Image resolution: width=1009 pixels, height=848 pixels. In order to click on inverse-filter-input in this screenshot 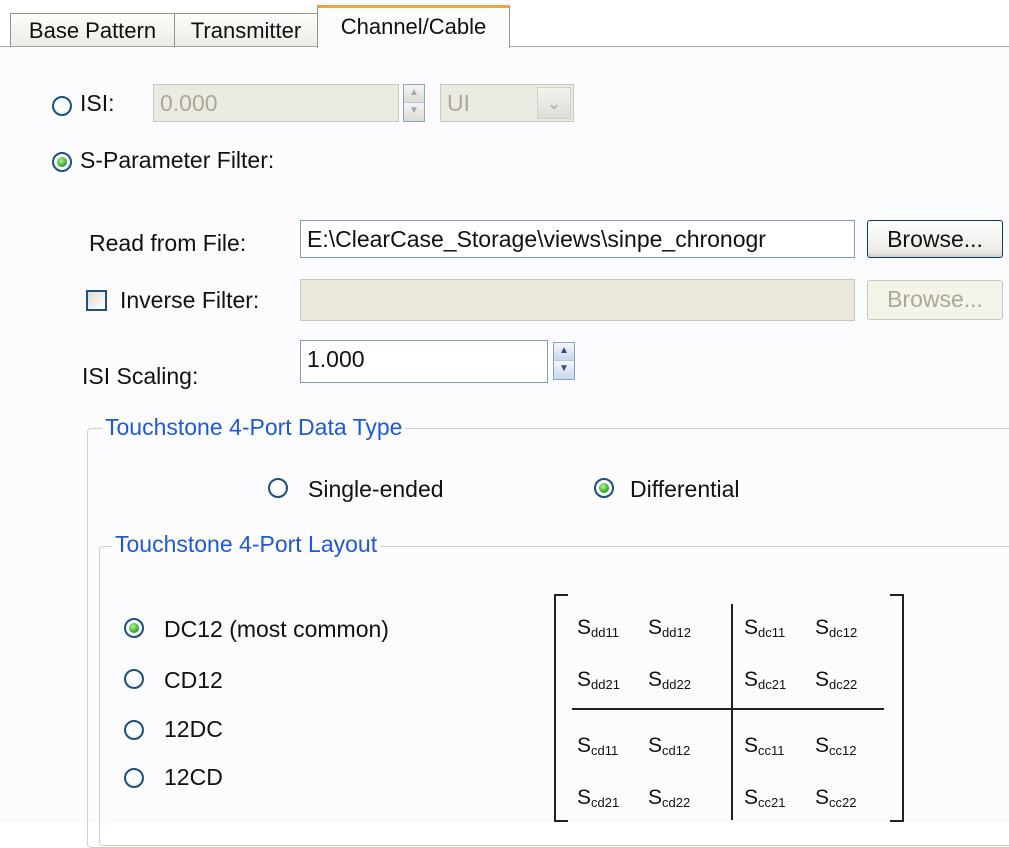, I will do `click(577, 300)`.